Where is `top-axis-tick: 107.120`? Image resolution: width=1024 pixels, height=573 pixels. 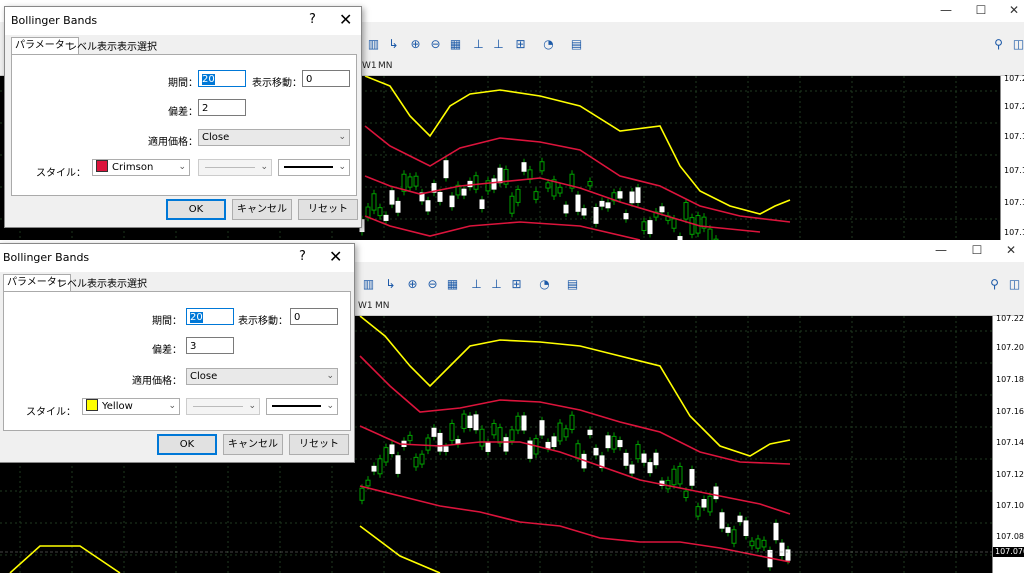
top-axis-tick: 107.120 is located at coordinates (1014, 232).